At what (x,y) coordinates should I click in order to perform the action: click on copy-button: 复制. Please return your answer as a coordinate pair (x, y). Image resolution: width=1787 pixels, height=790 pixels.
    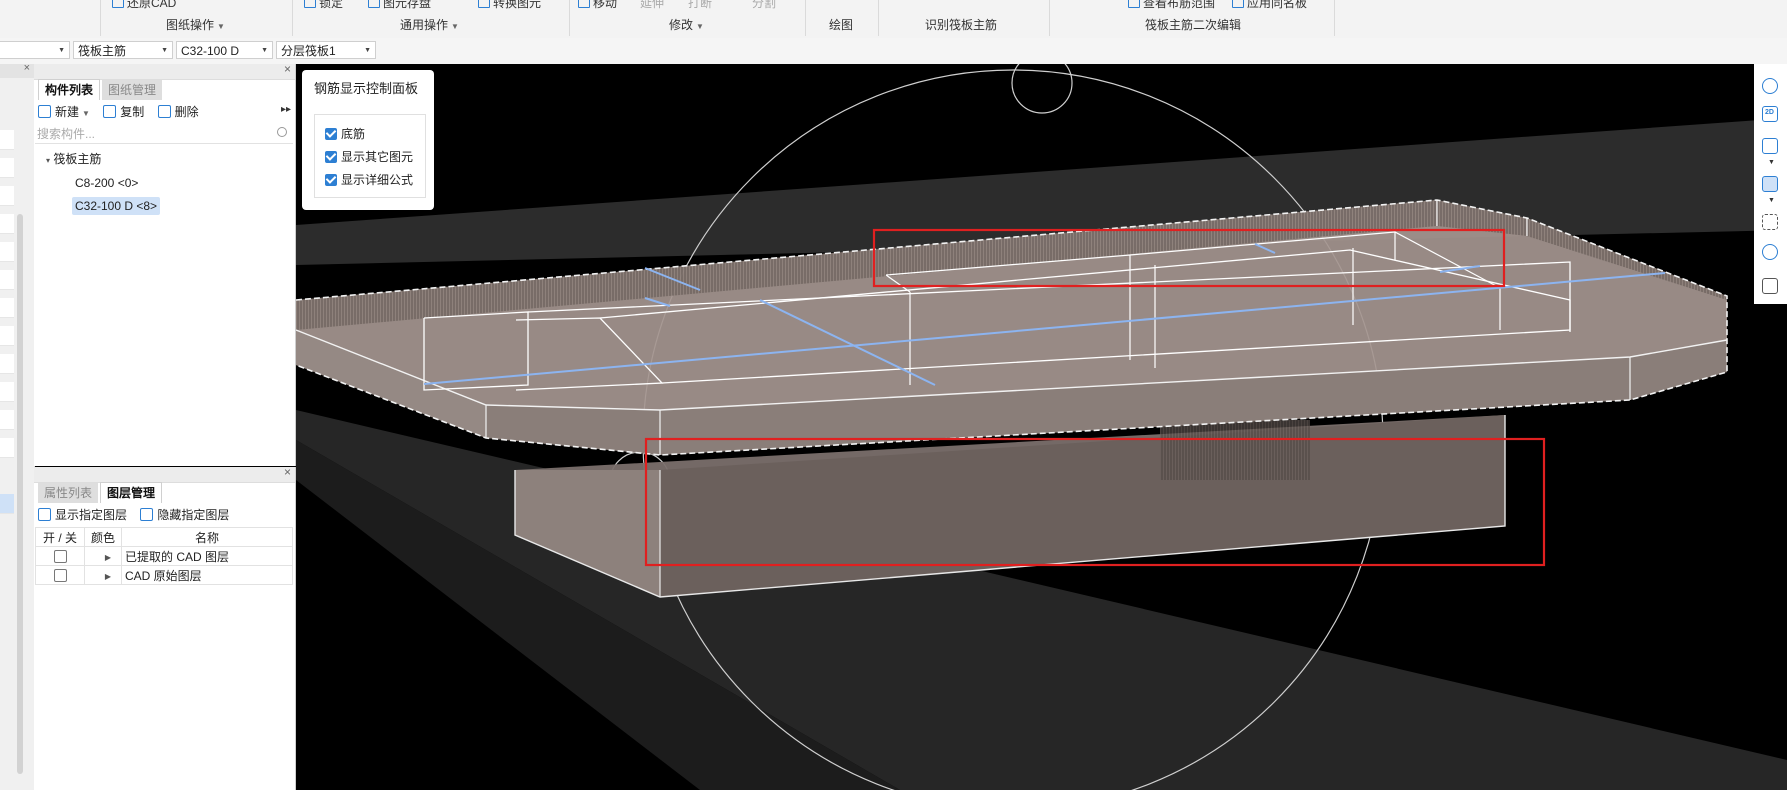
    Looking at the image, I should click on (123, 112).